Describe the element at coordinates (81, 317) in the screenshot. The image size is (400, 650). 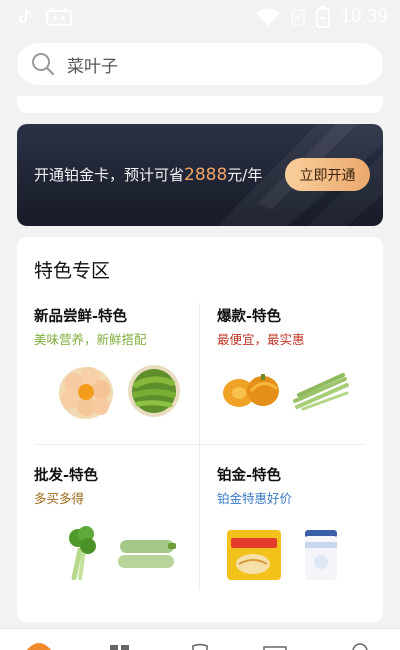
I see `category-title: 新品尝鲜-特色` at that location.